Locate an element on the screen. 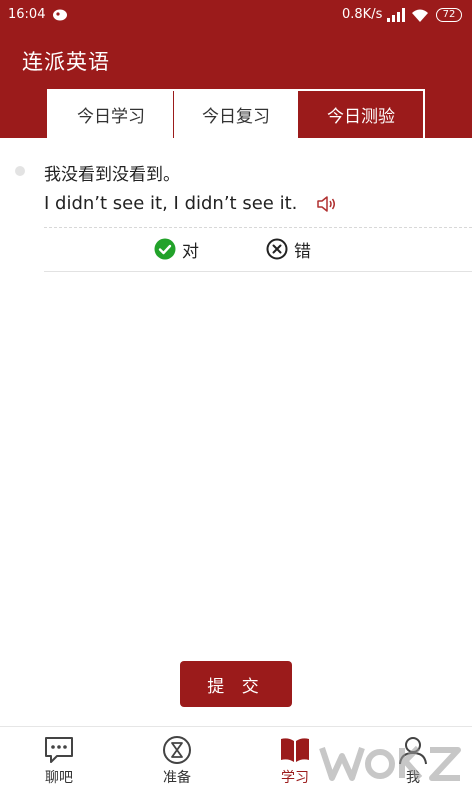  tab-bar: 今日学习 今日复习 今日测验 is located at coordinates (236, 113).